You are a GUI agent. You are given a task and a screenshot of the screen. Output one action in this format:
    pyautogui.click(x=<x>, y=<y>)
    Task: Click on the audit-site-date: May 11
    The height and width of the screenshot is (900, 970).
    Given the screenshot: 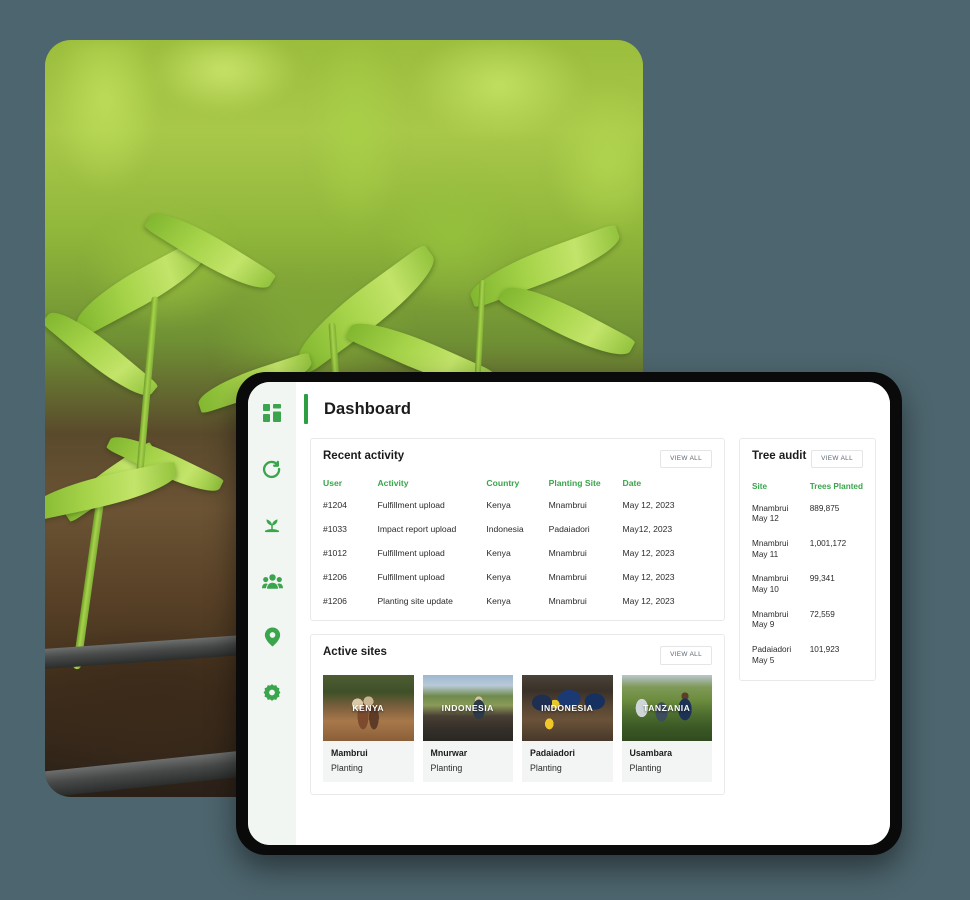 What is the action you would take?
    pyautogui.click(x=765, y=554)
    